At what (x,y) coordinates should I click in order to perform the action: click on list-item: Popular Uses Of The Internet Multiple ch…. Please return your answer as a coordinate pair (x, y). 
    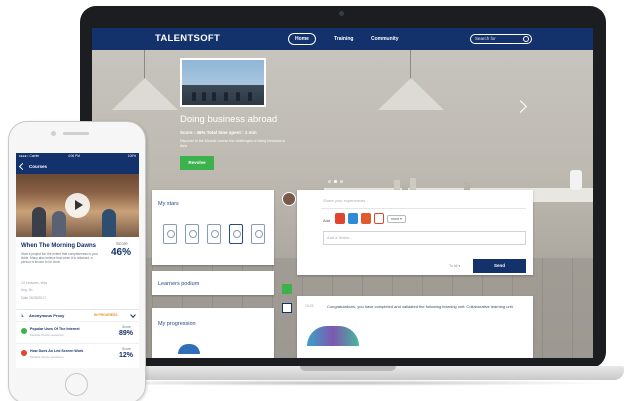
    Looking at the image, I should click on (77, 332).